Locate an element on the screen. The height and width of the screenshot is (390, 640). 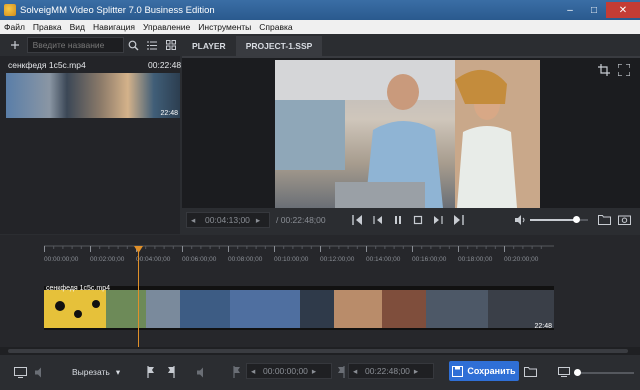
ruler-tick-label: 00:08:00;00 is located at coordinates (245, 259).